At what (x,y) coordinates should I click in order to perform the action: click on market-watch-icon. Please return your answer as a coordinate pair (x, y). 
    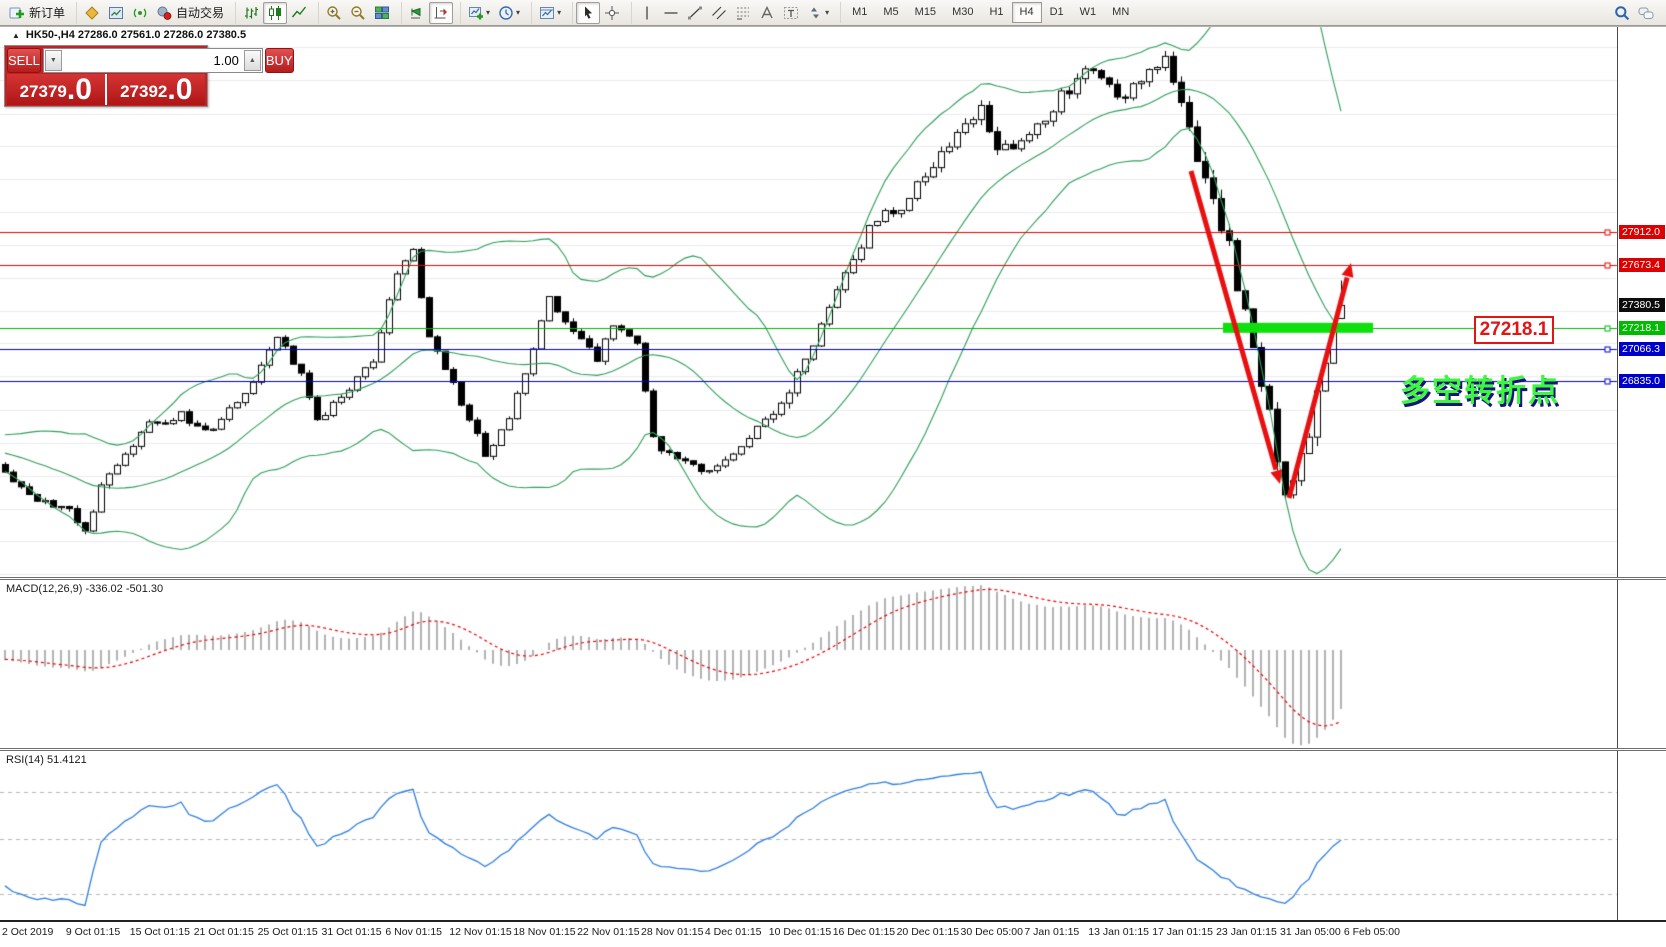
    Looking at the image, I should click on (92, 13).